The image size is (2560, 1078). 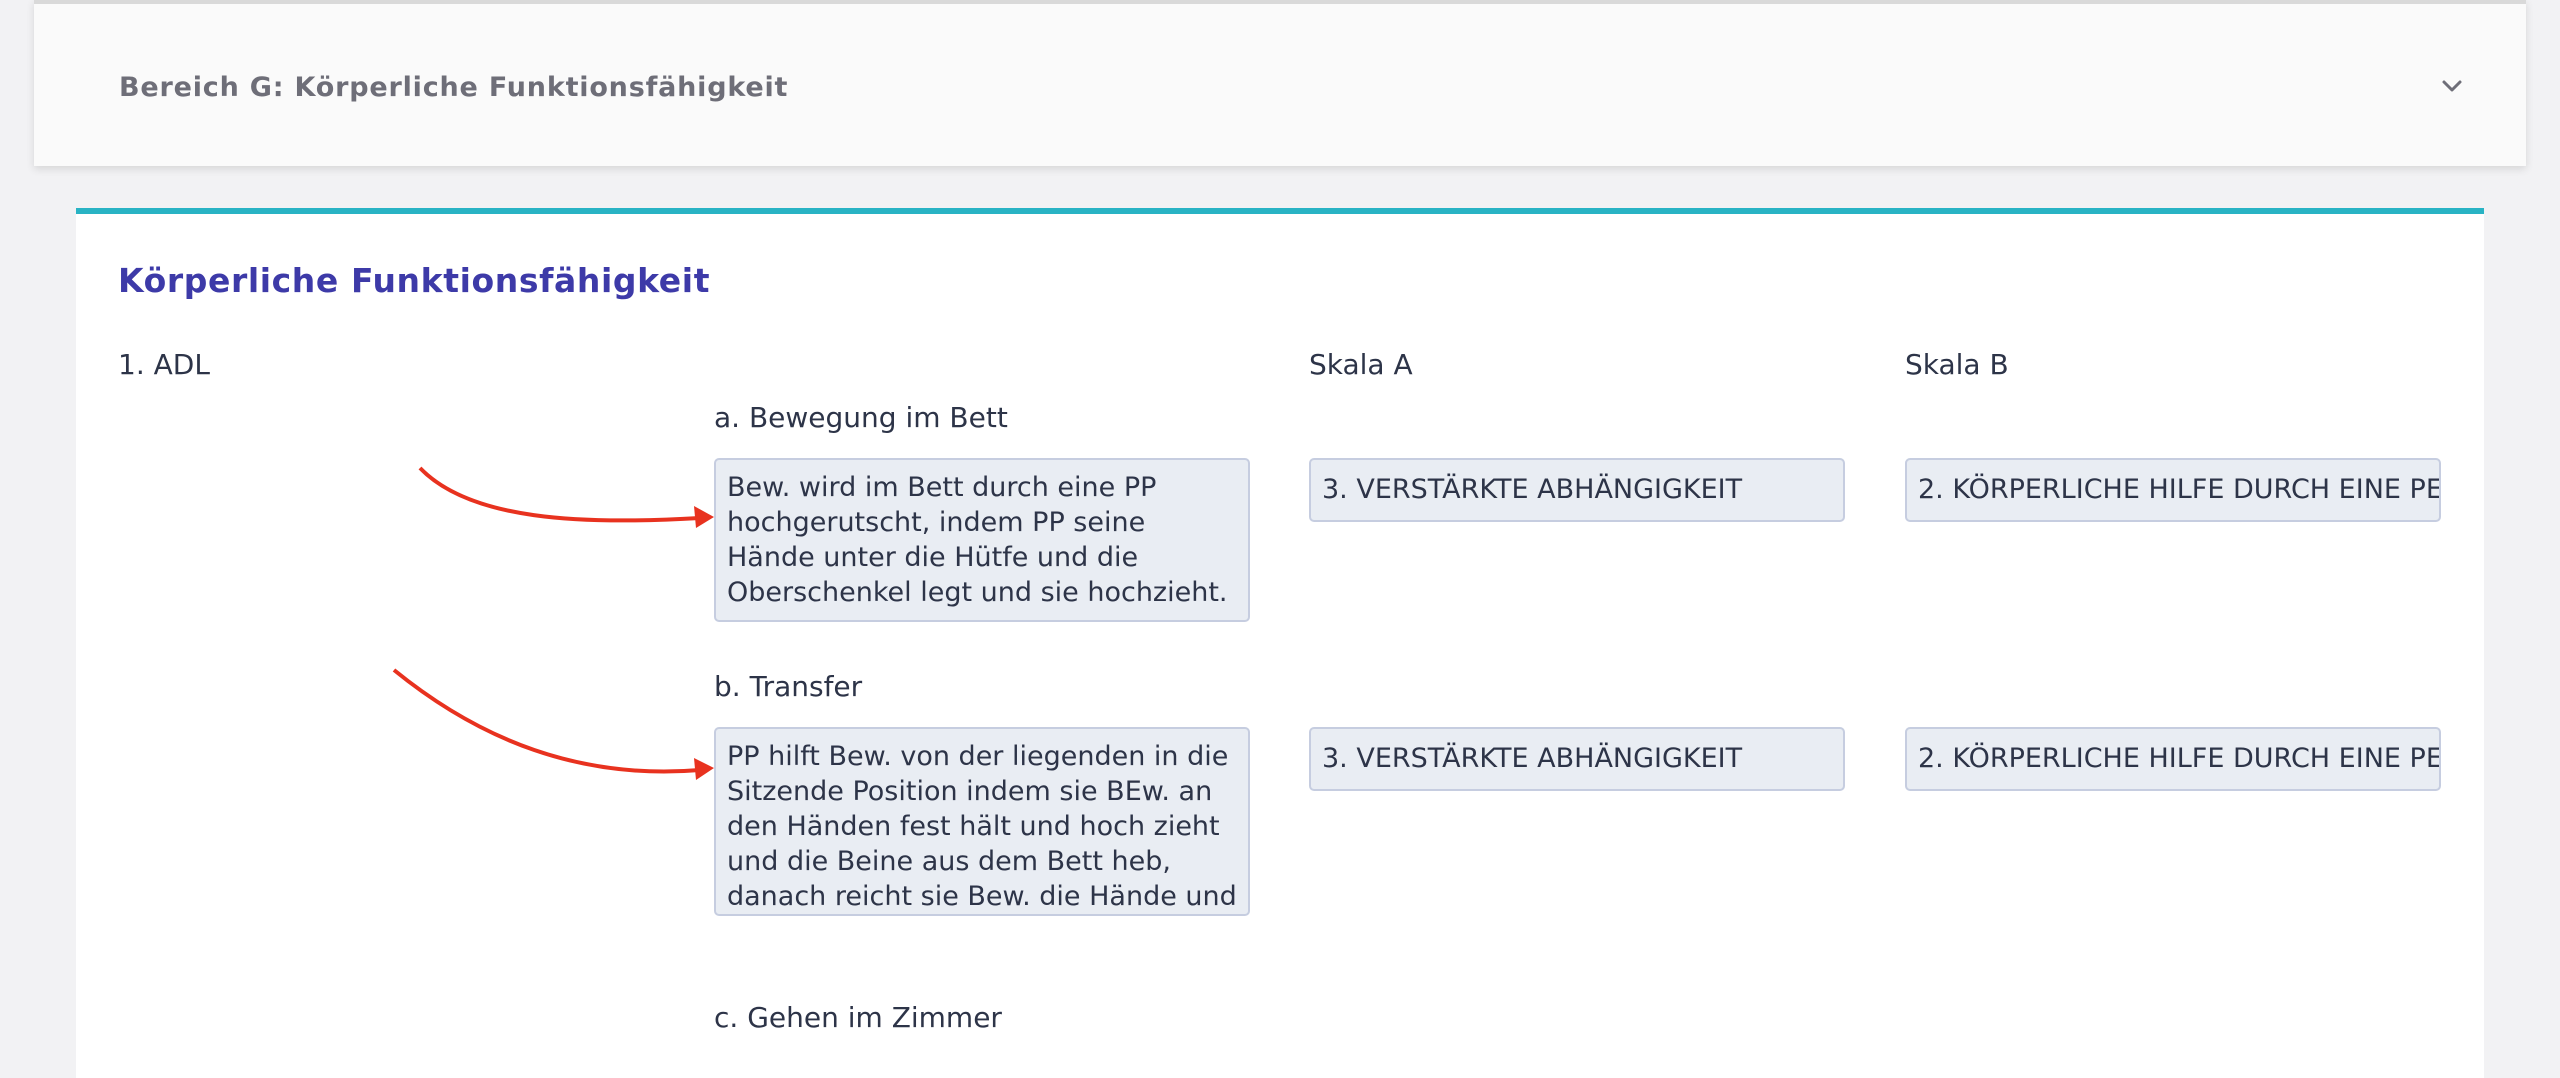 I want to click on item-label-walking-in-room: c. Gehen im Zimmer, so click(x=858, y=1017).